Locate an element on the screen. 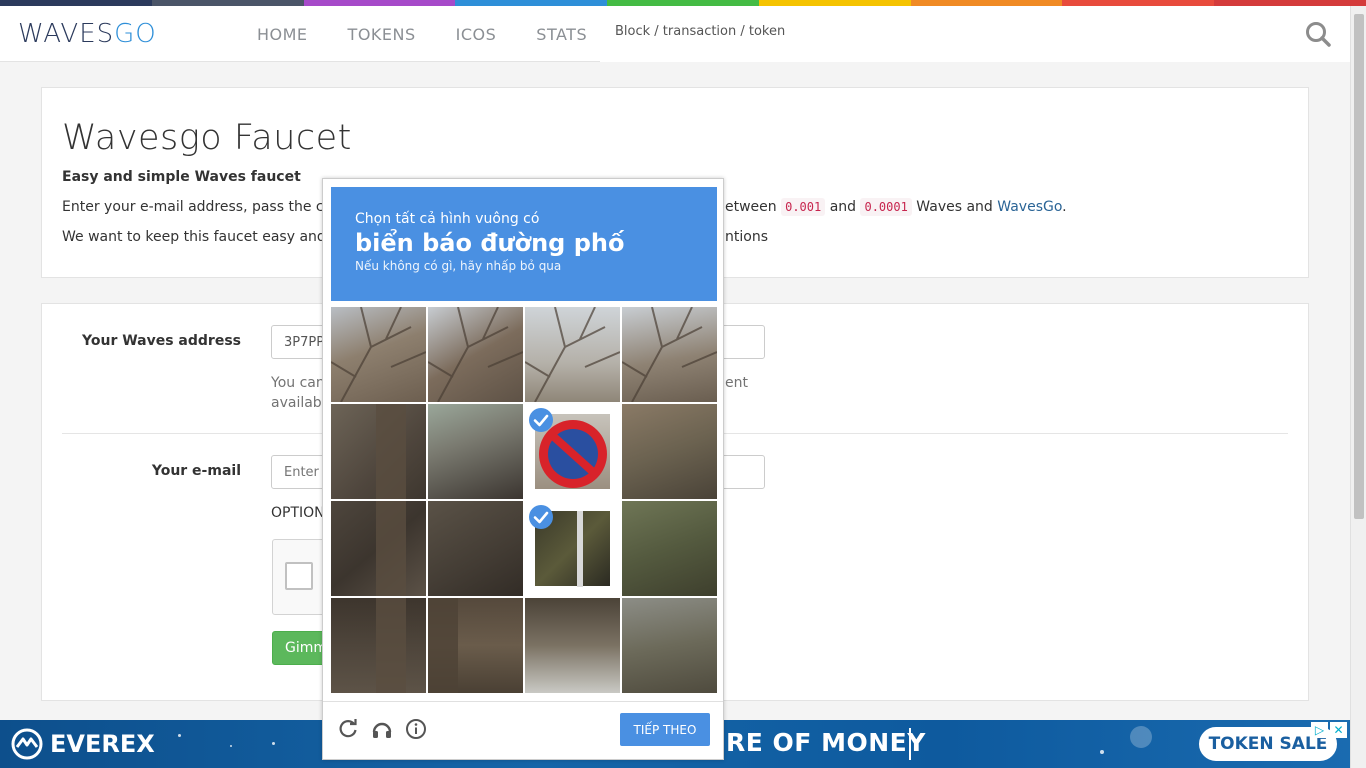 The width and height of the screenshot is (1366, 768). everex-logo: EVEREX is located at coordinates (82, 744).